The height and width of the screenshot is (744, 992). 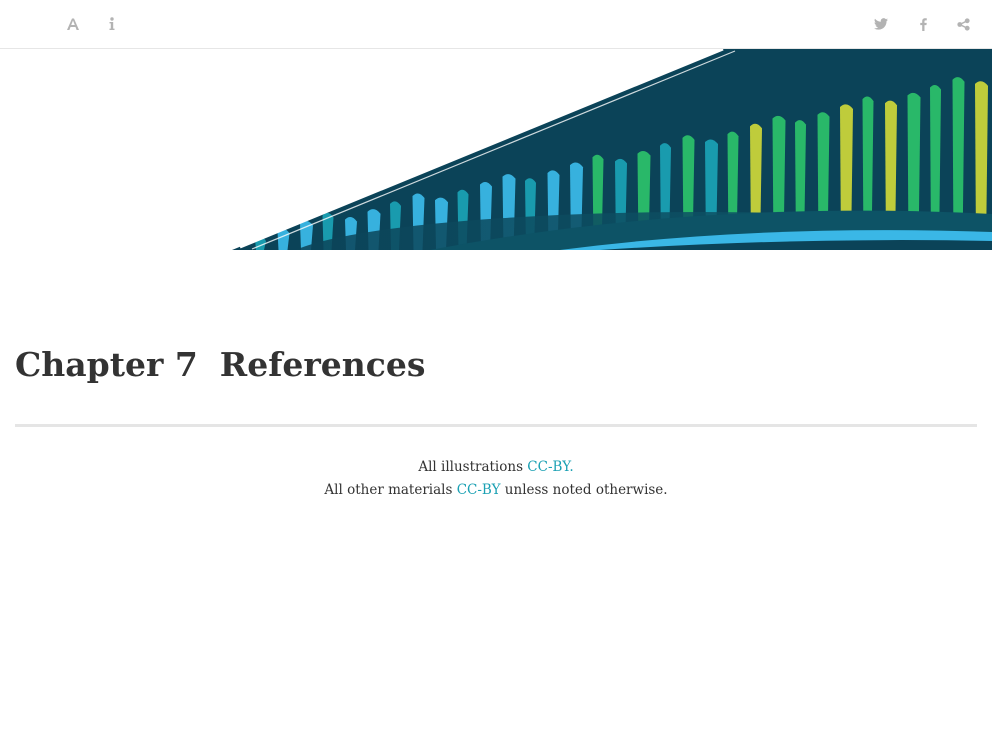 I want to click on facebook-share-button, so click(x=923, y=24).